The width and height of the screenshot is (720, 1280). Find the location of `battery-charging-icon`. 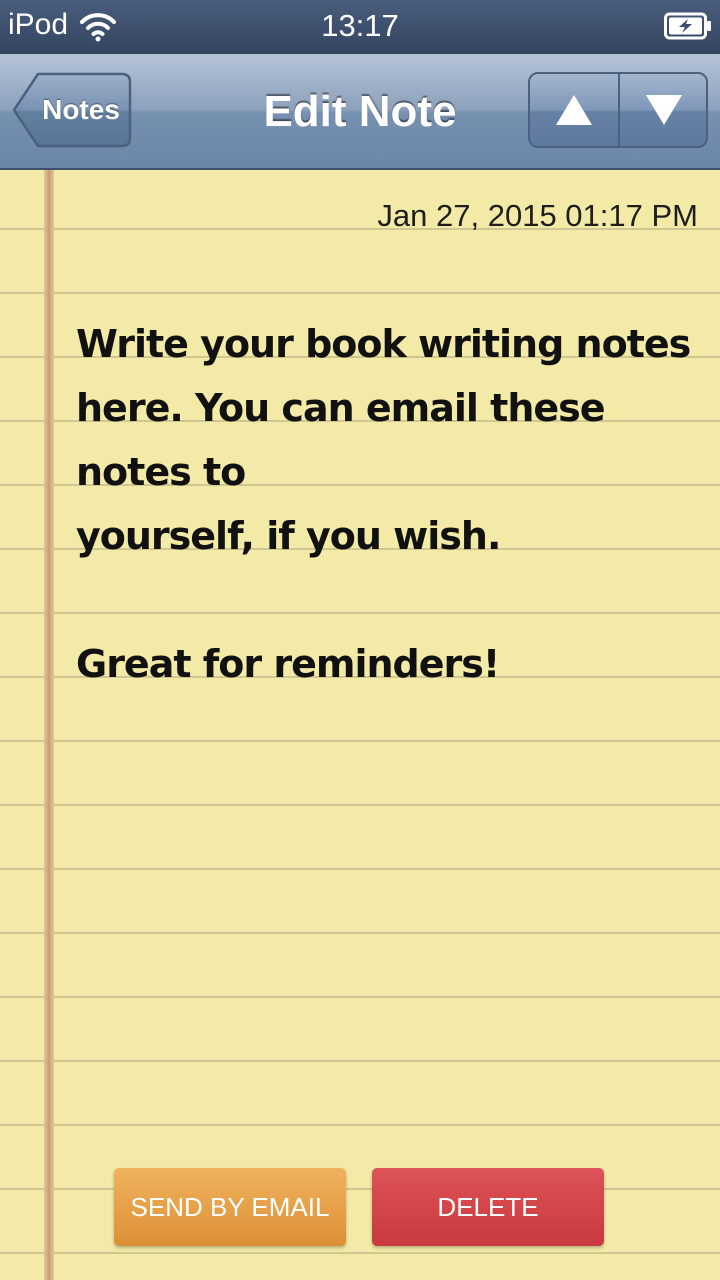

battery-charging-icon is located at coordinates (687, 26).